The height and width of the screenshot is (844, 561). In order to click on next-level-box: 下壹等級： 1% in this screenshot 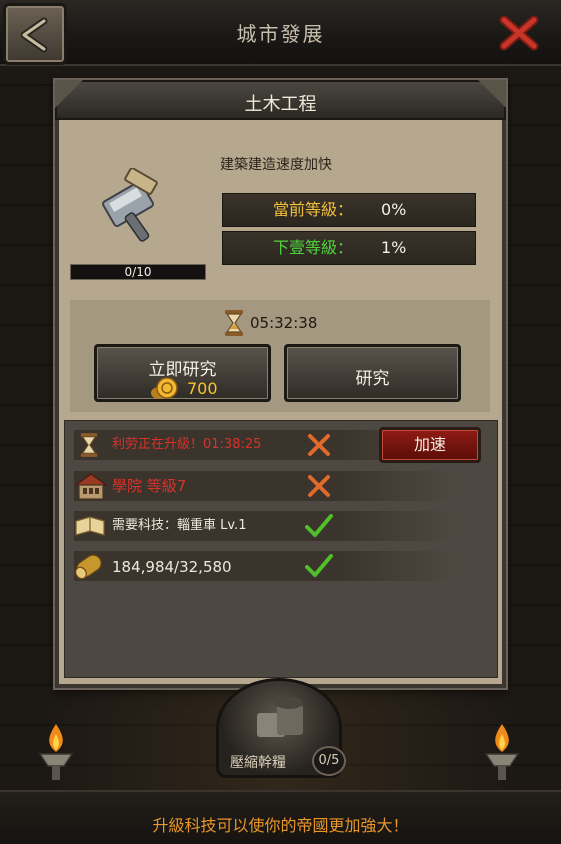, I will do `click(349, 248)`.